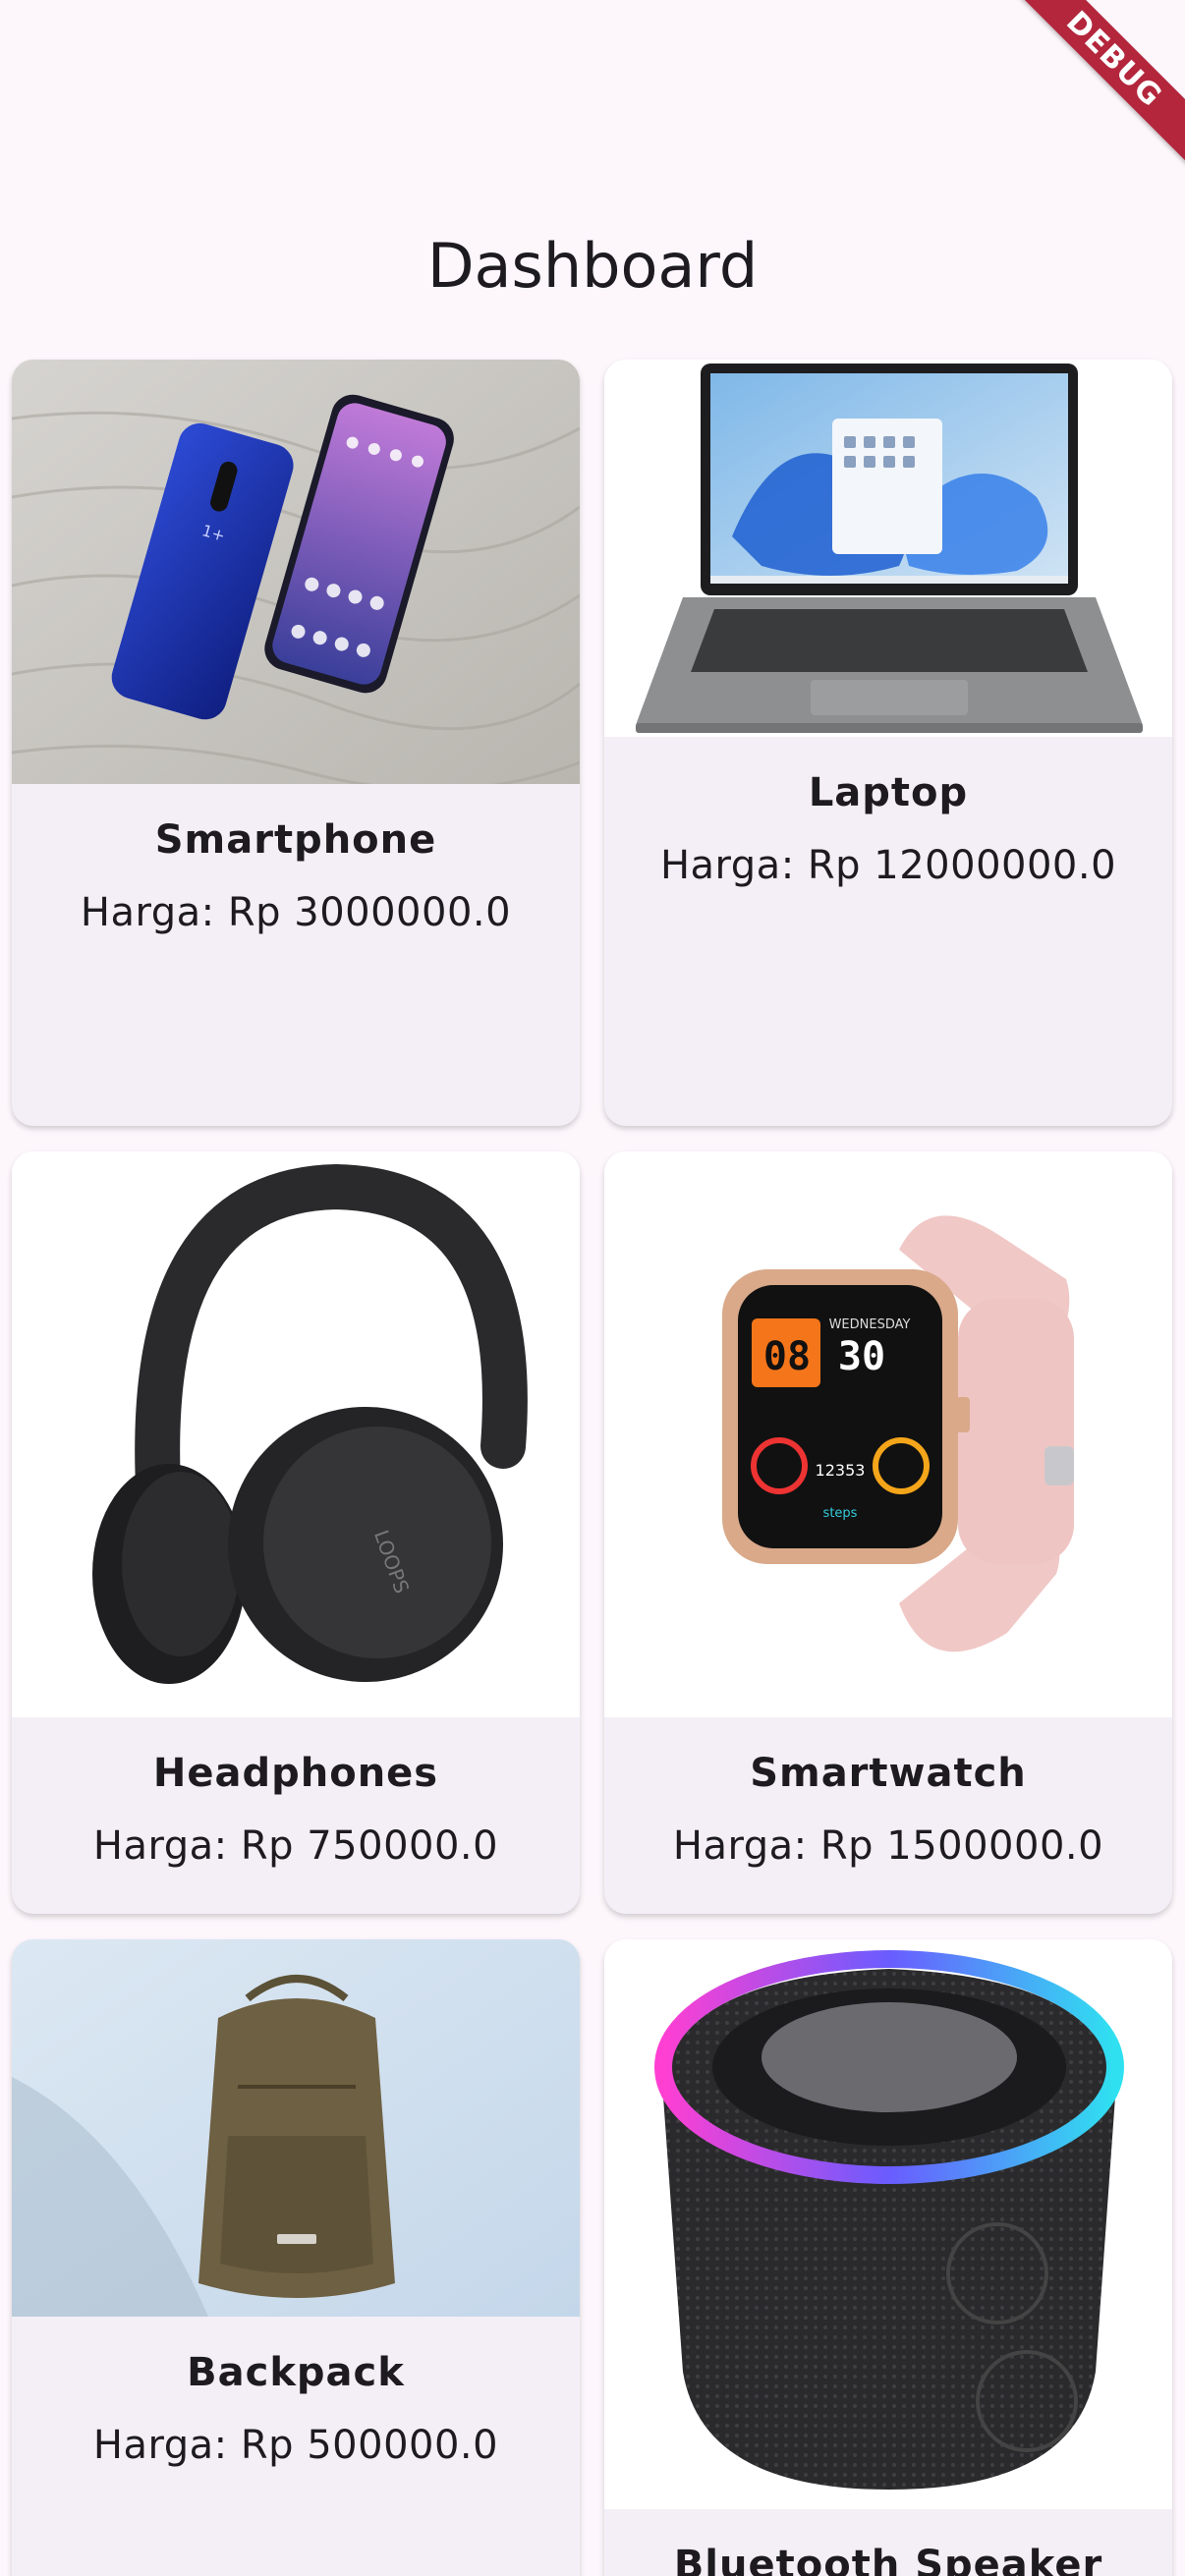  I want to click on speaker-image, so click(888, 2224).